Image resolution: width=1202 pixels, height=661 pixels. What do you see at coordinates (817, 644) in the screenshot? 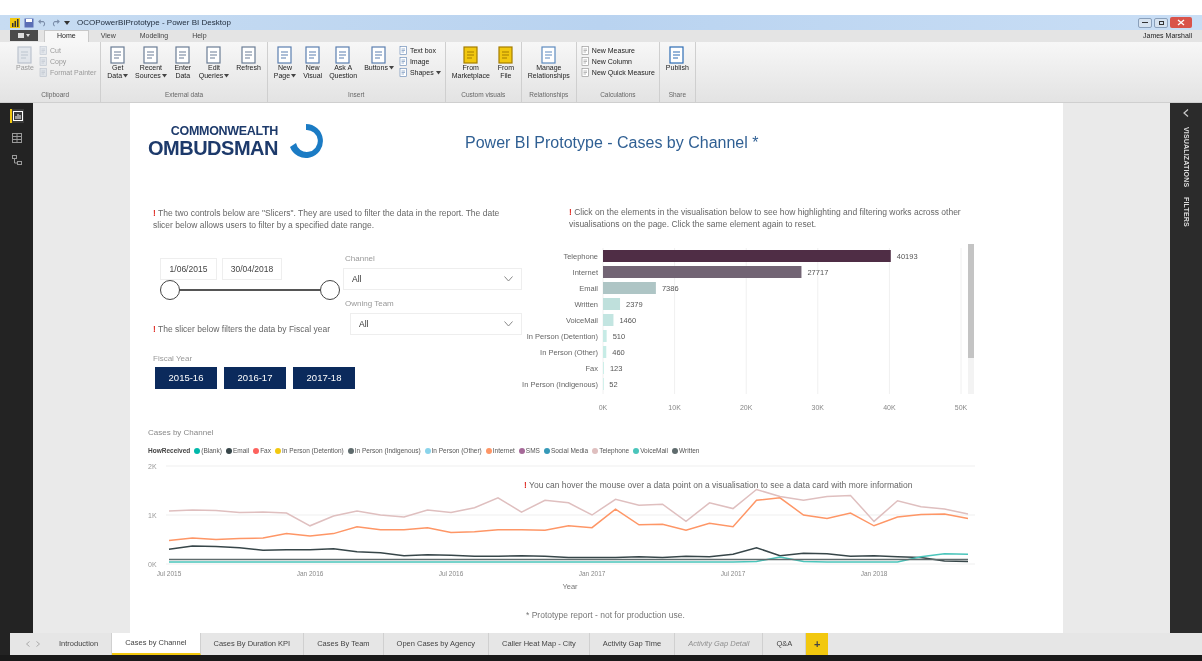
I see `add-page-button: +` at bounding box center [817, 644].